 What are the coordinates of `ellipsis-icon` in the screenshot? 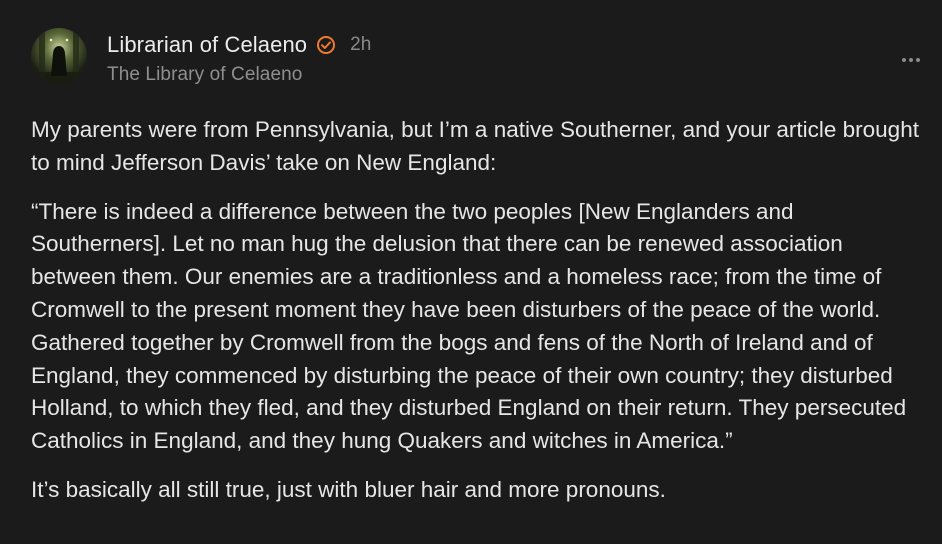 It's located at (911, 60).